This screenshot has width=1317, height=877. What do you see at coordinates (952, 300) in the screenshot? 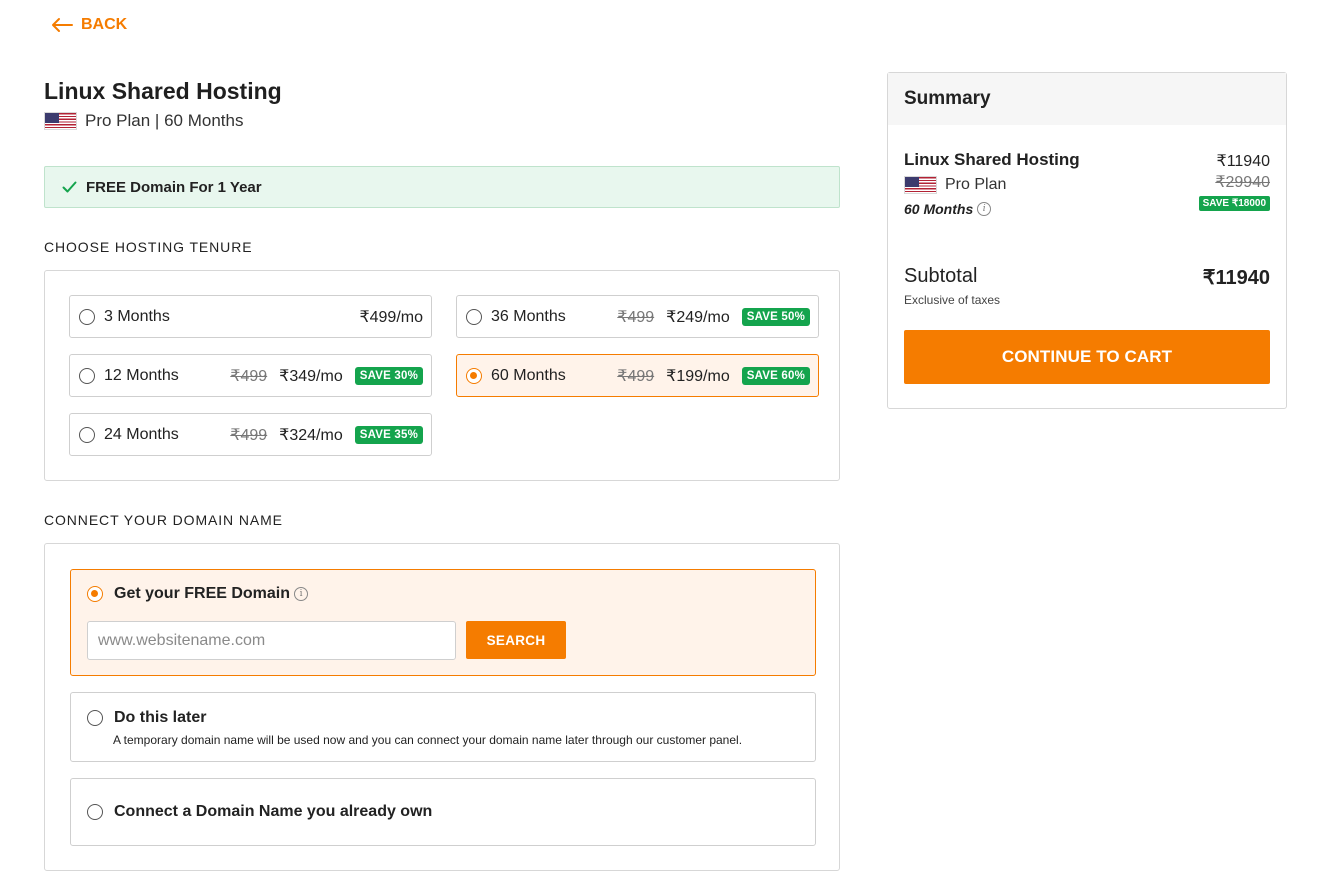
I see `tax-note: Exclusive of taxes` at bounding box center [952, 300].